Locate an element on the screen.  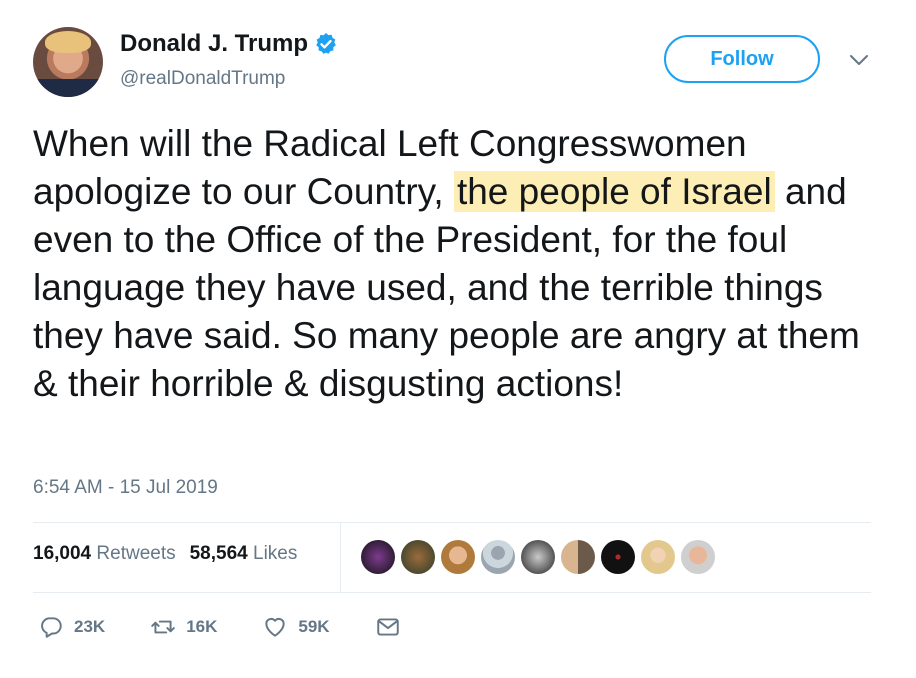
name-row: Donald J. Trump is located at coordinates (229, 44).